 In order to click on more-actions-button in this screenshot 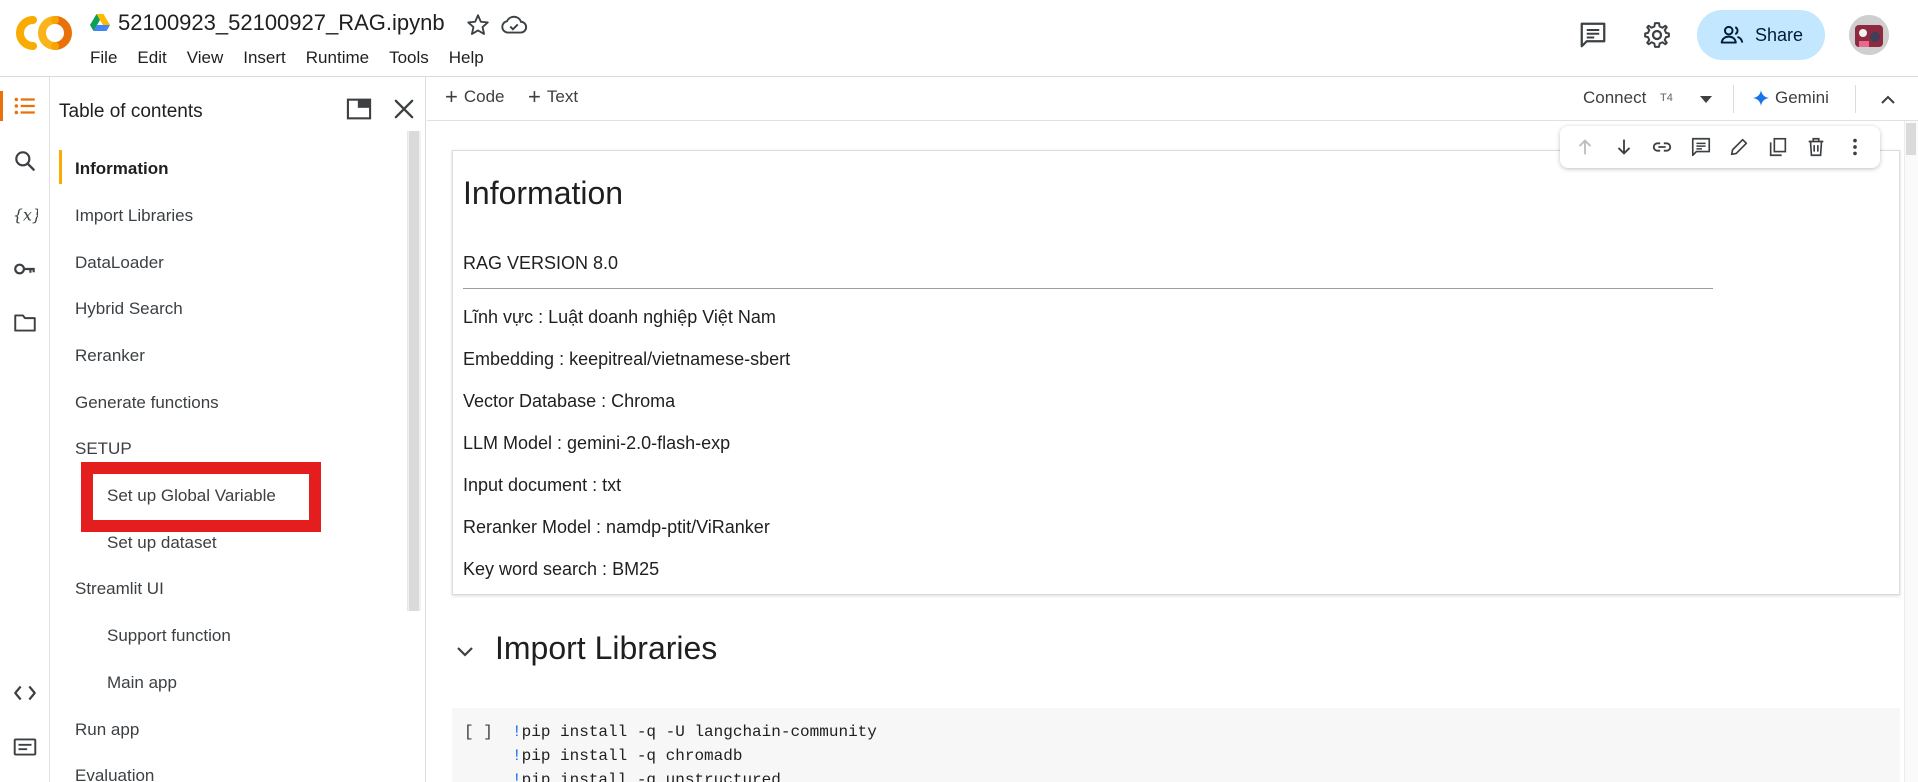, I will do `click(1855, 147)`.